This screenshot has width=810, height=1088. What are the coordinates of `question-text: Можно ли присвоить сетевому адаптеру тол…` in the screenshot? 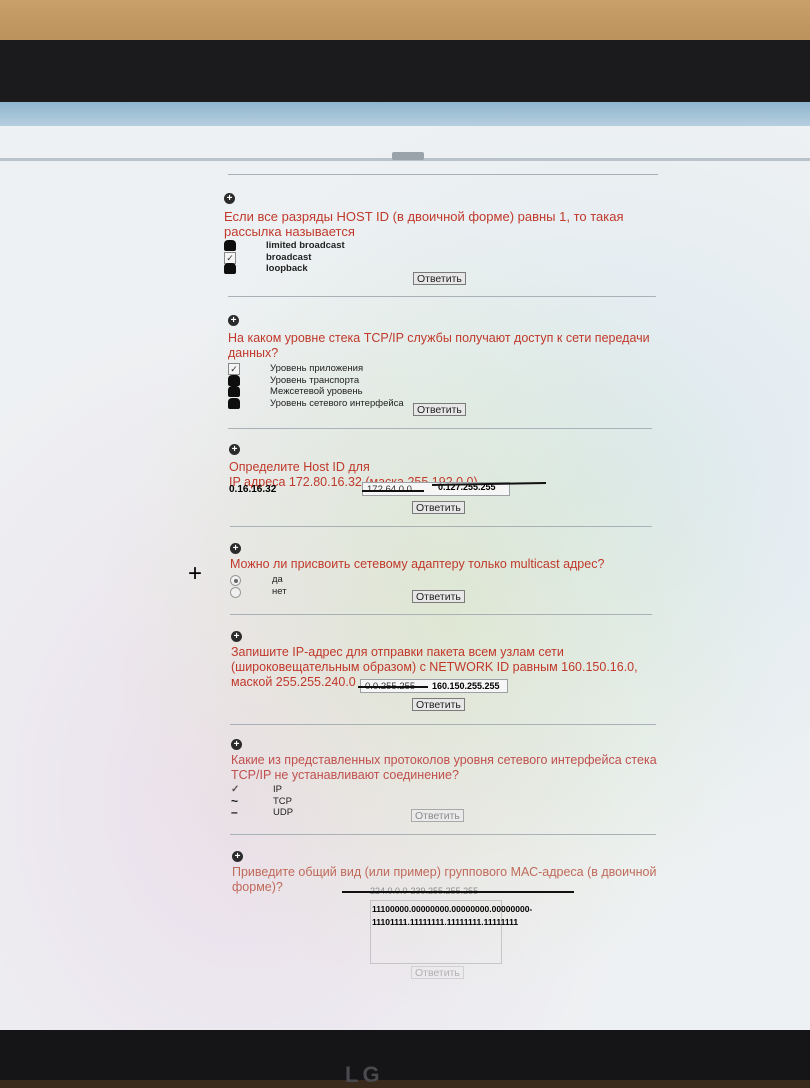 It's located at (417, 564).